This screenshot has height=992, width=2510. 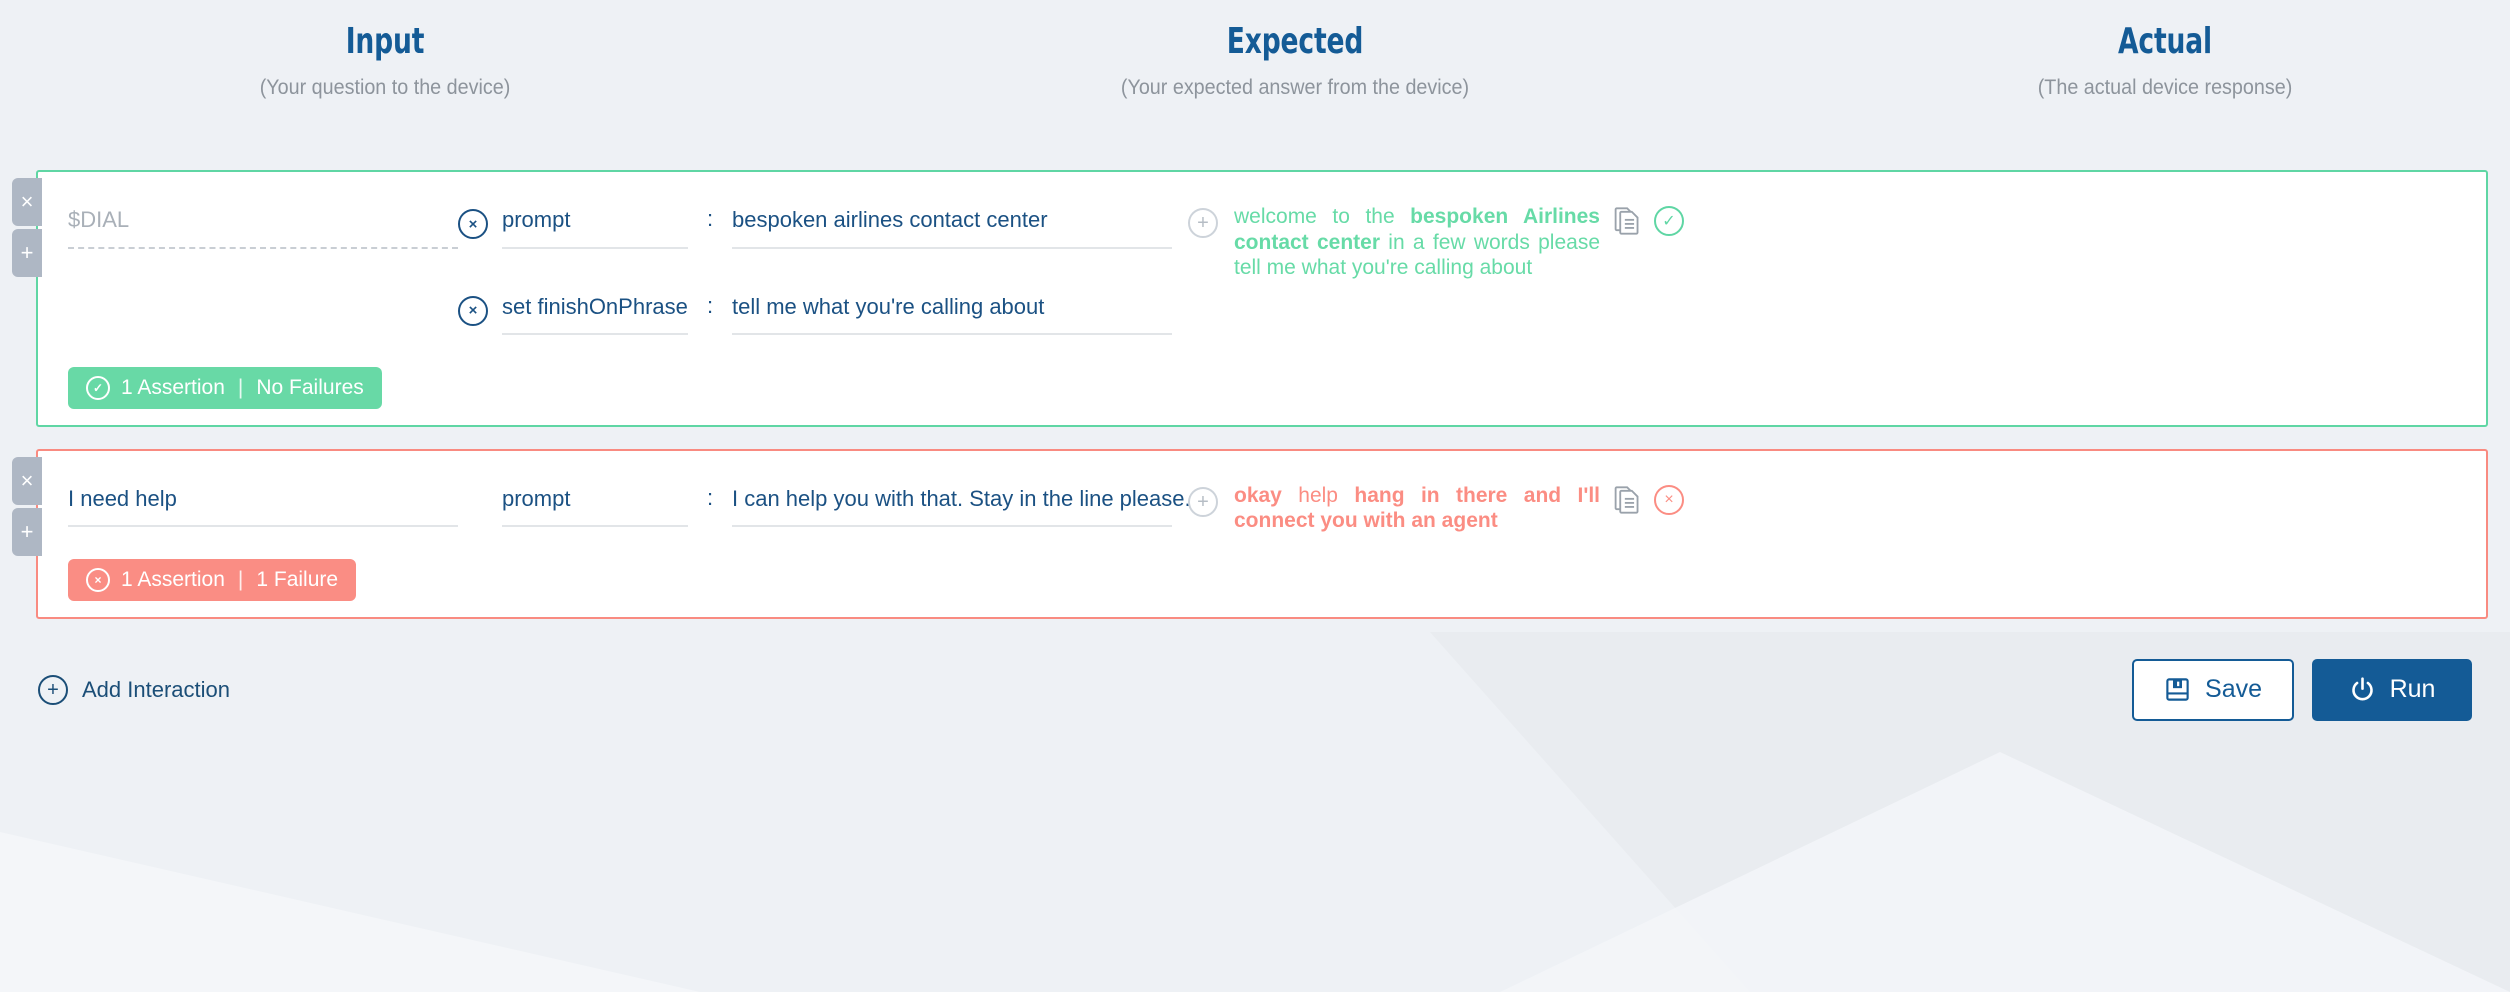 I want to click on add-interaction-button: + Add Interaction, so click(x=134, y=689).